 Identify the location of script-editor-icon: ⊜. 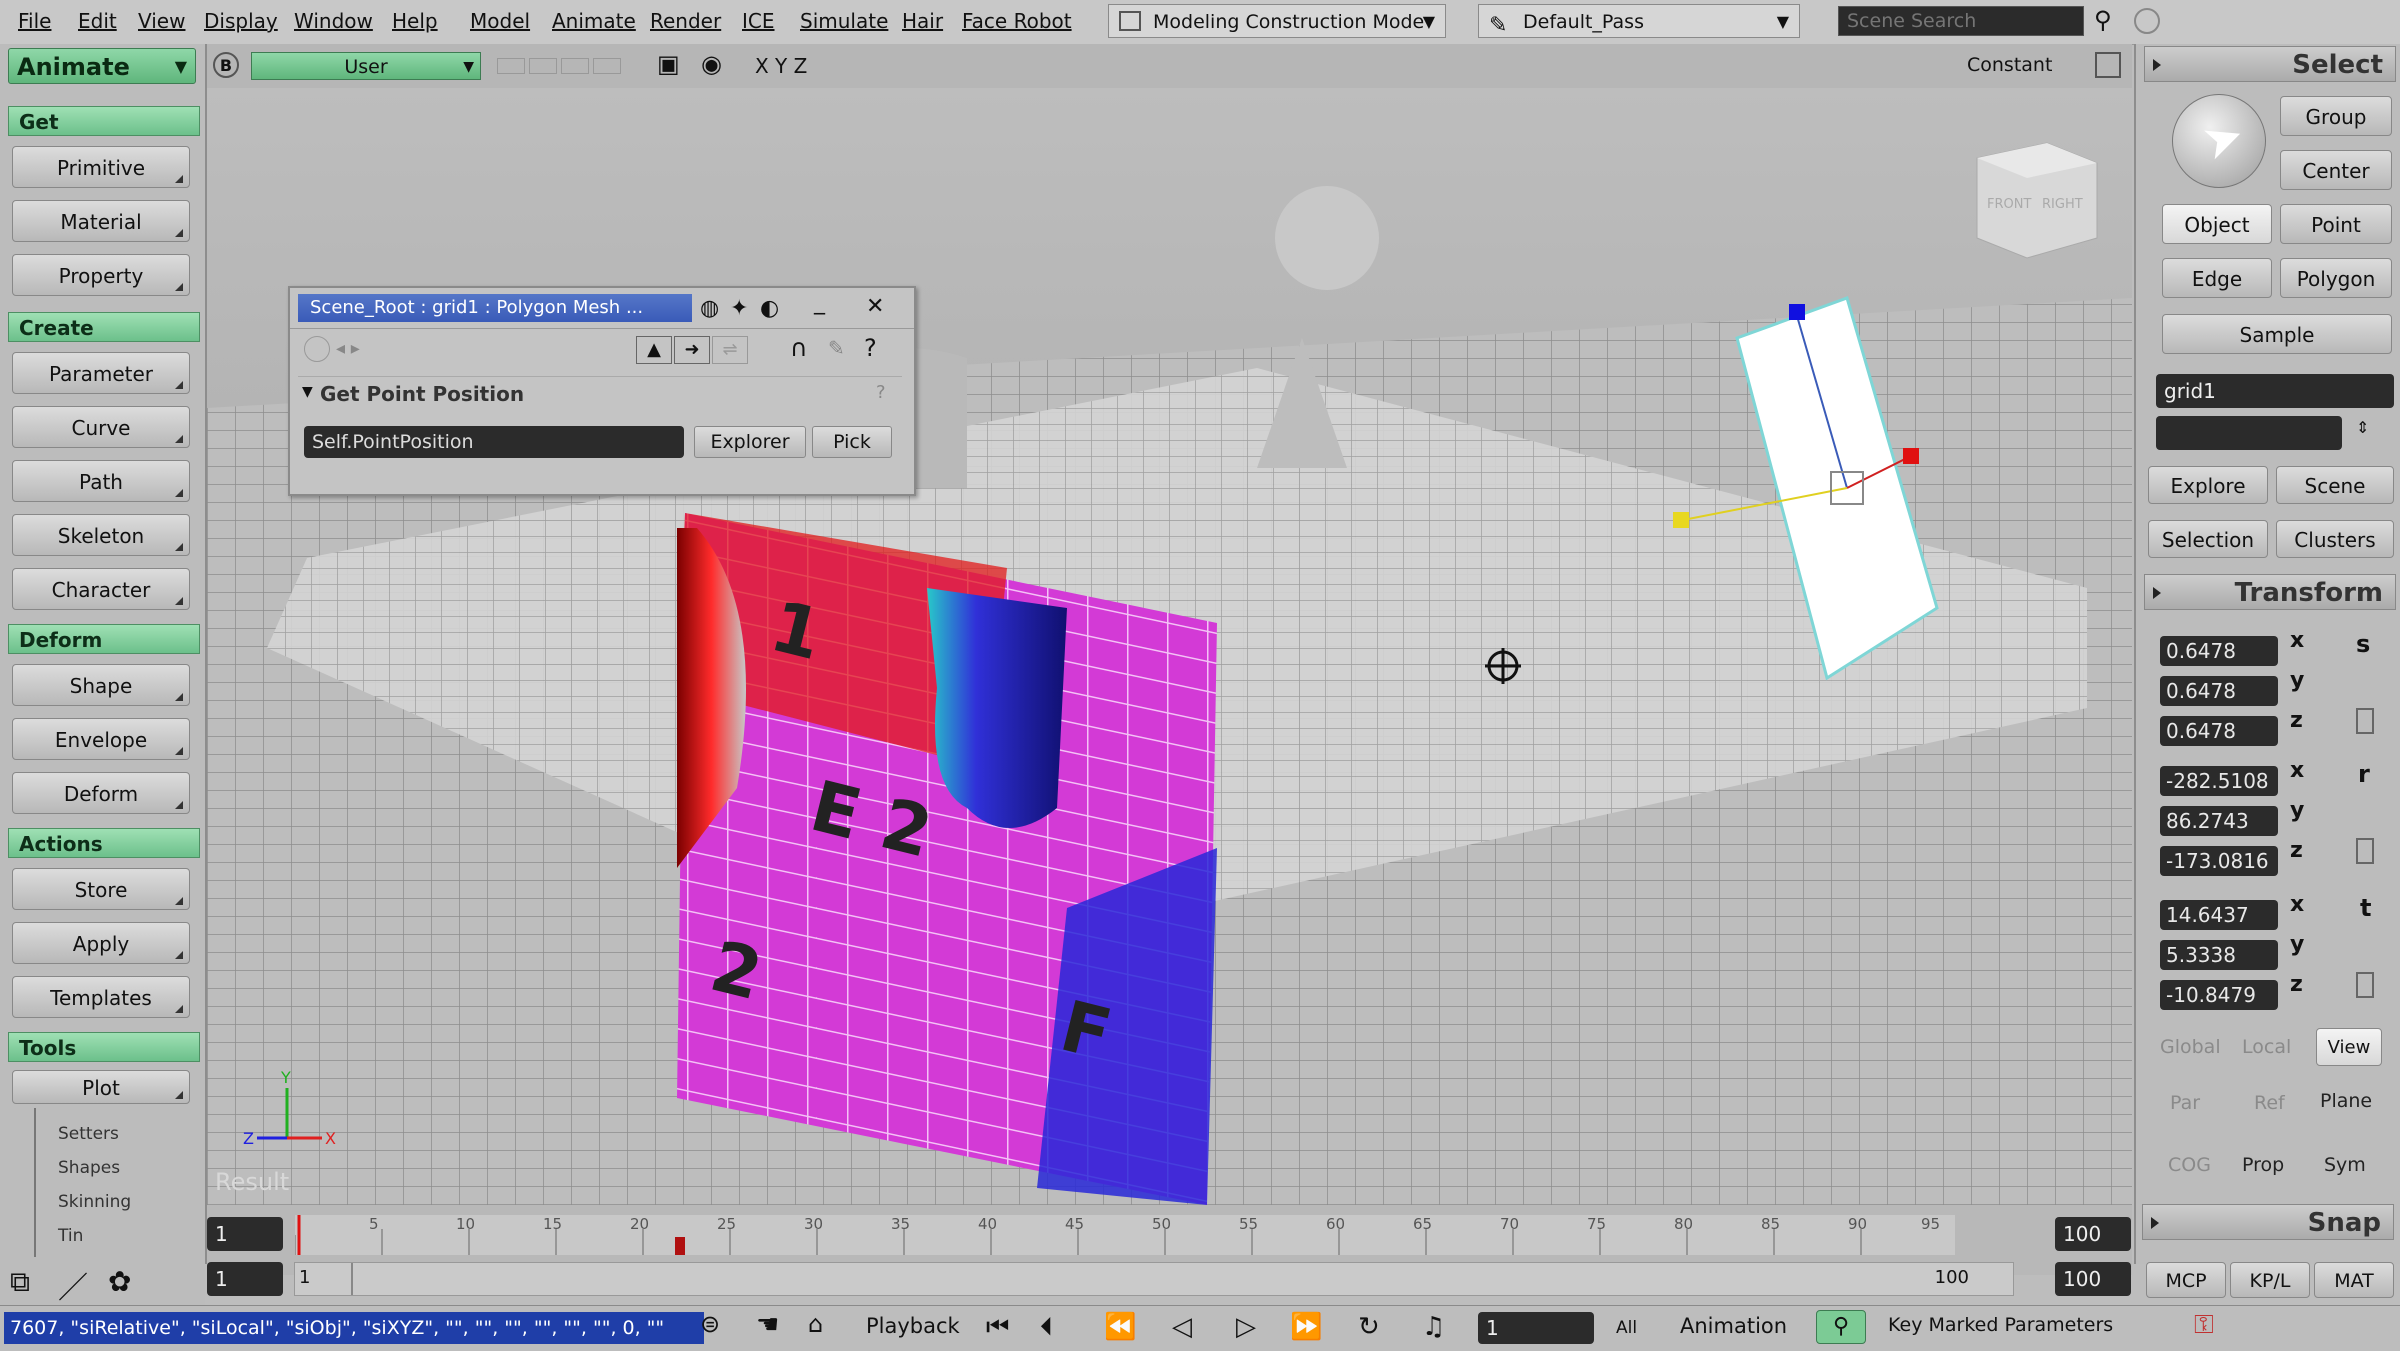
(710, 1324).